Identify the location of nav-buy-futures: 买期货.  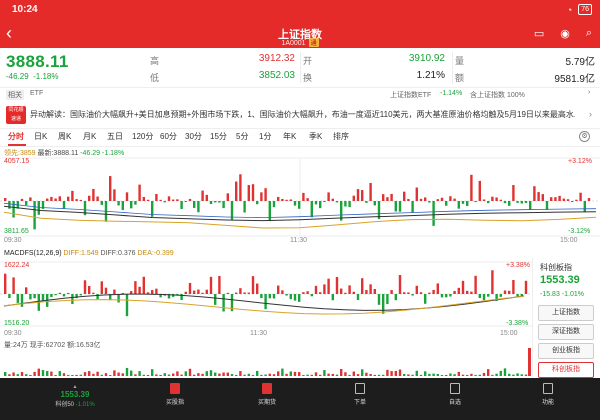
(267, 393).